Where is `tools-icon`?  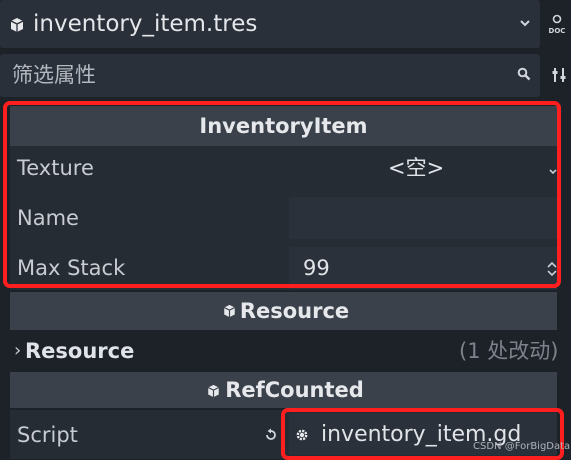 tools-icon is located at coordinates (559, 75).